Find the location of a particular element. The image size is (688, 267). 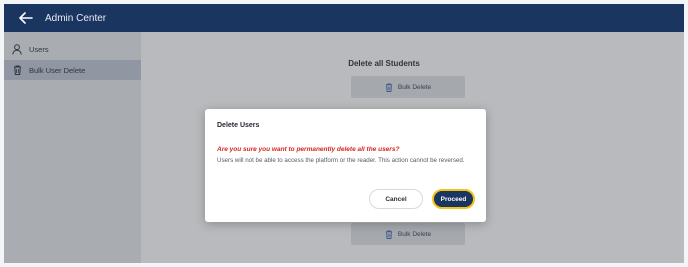

back-button is located at coordinates (26, 18).